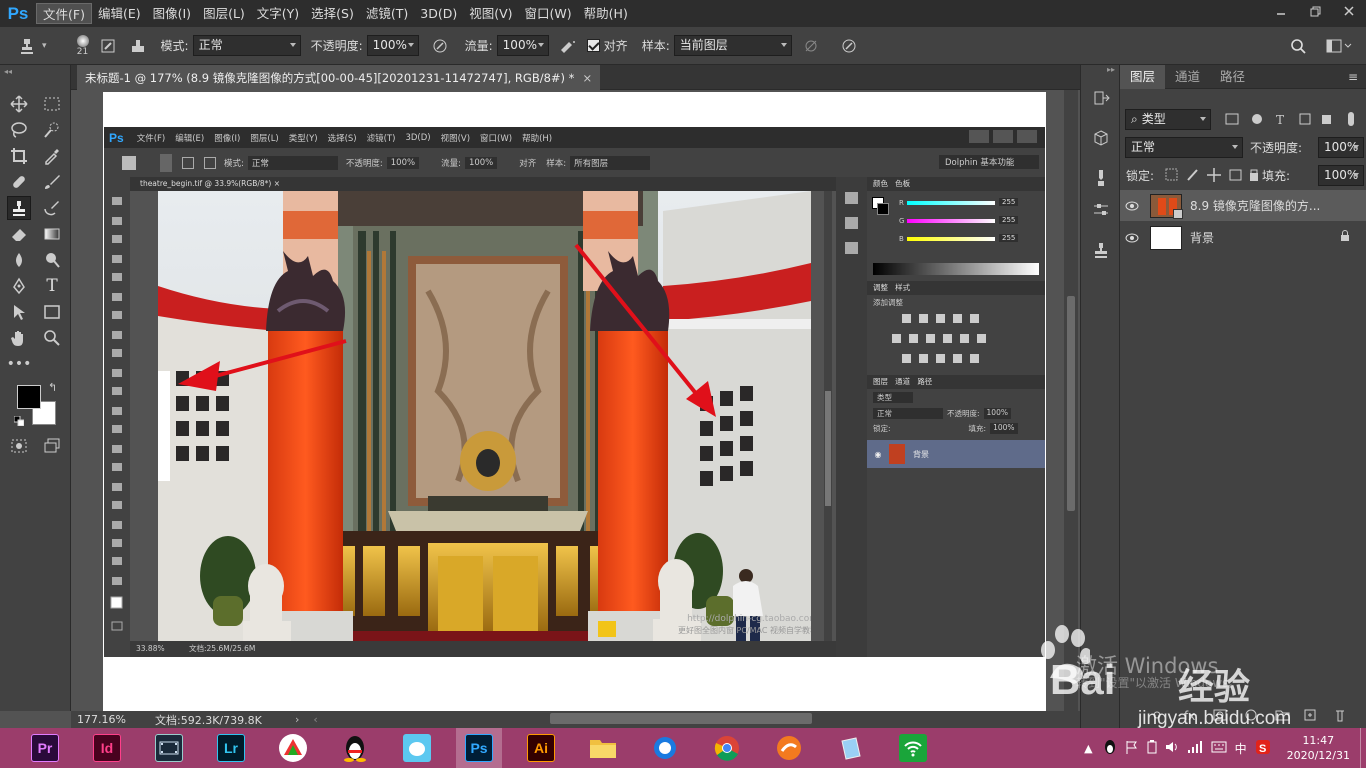  I want to click on brush-presets-icon, so click(1101, 178).